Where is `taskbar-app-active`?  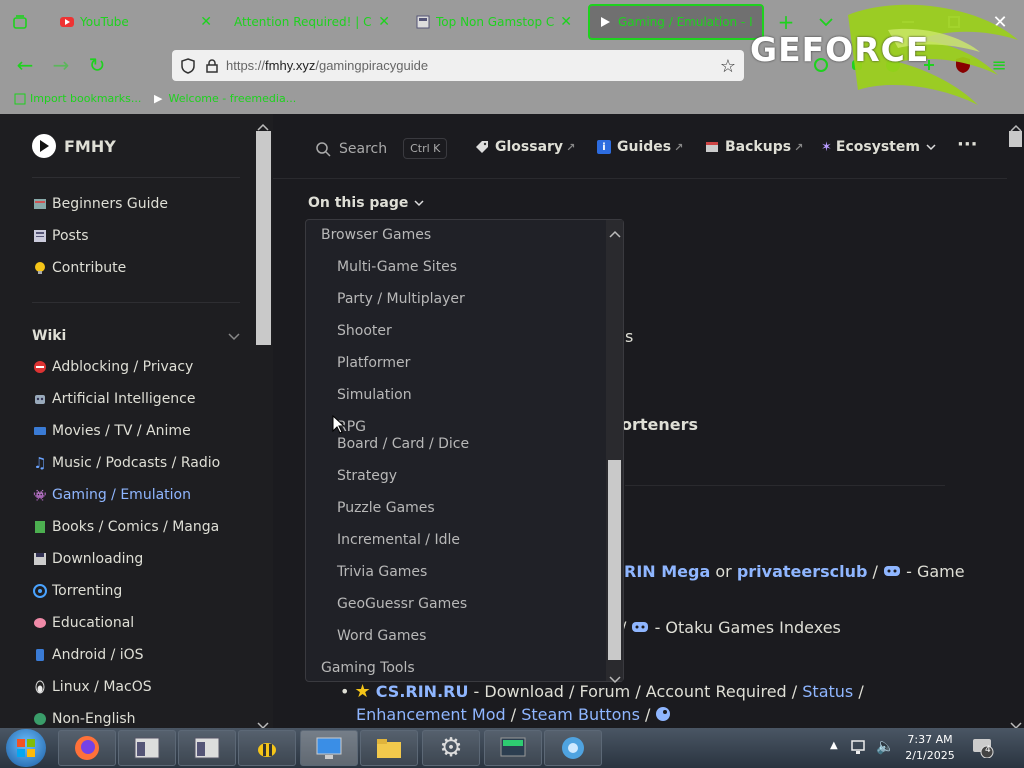
taskbar-app-active is located at coordinates (329, 748).